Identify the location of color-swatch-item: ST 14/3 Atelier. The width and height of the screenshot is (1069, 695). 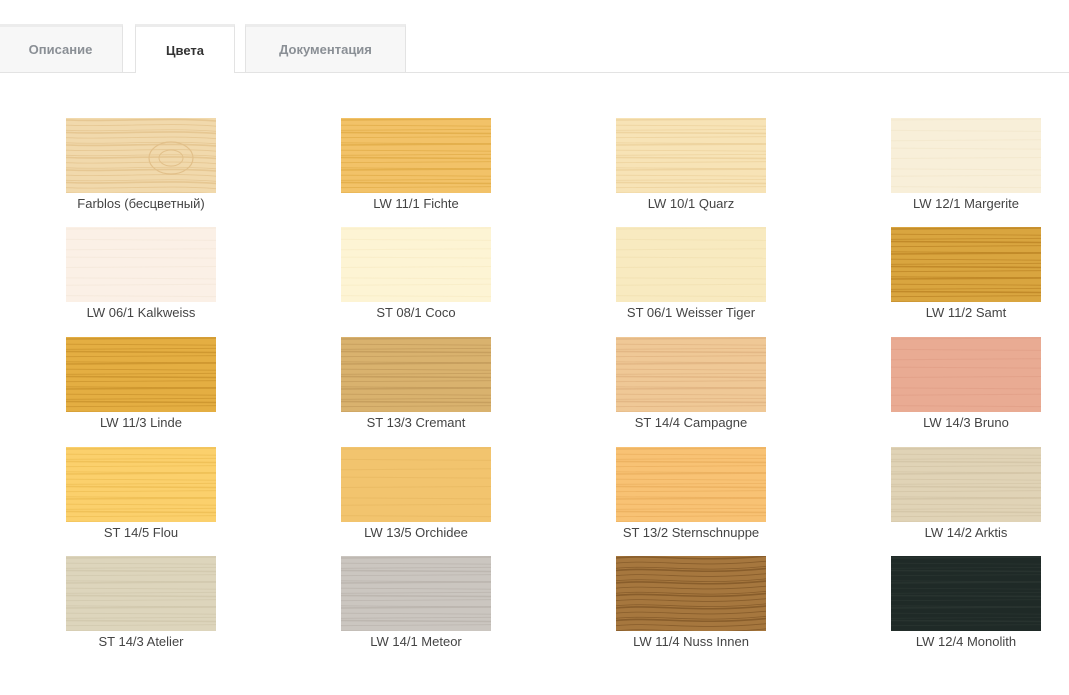
(141, 602).